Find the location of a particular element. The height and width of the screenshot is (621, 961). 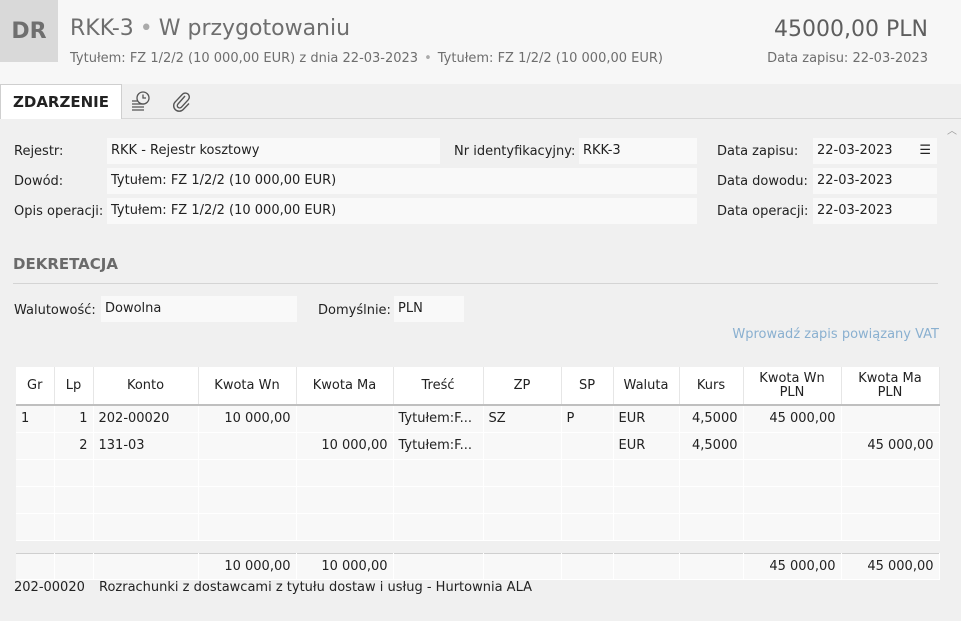

data-dowodu-field: 22-03-2023 is located at coordinates (875, 181).